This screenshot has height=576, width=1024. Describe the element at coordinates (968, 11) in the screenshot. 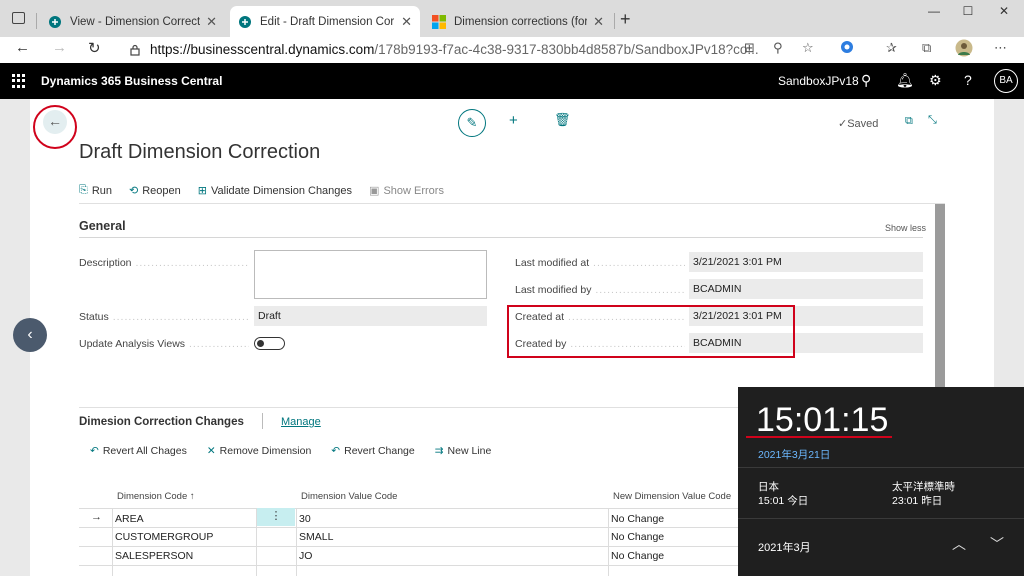

I see `maximize-icon: ☐` at that location.